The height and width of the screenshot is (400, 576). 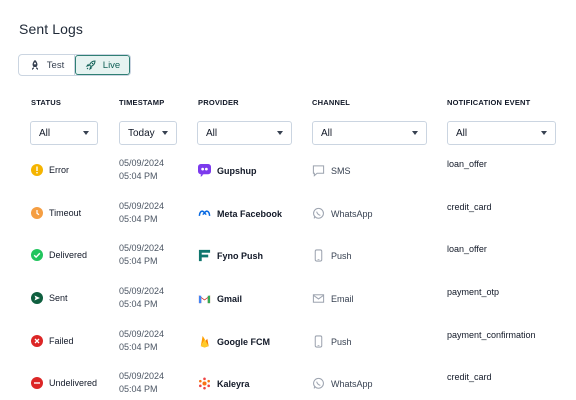 I want to click on provider-cell: Gmail, so click(x=220, y=298).